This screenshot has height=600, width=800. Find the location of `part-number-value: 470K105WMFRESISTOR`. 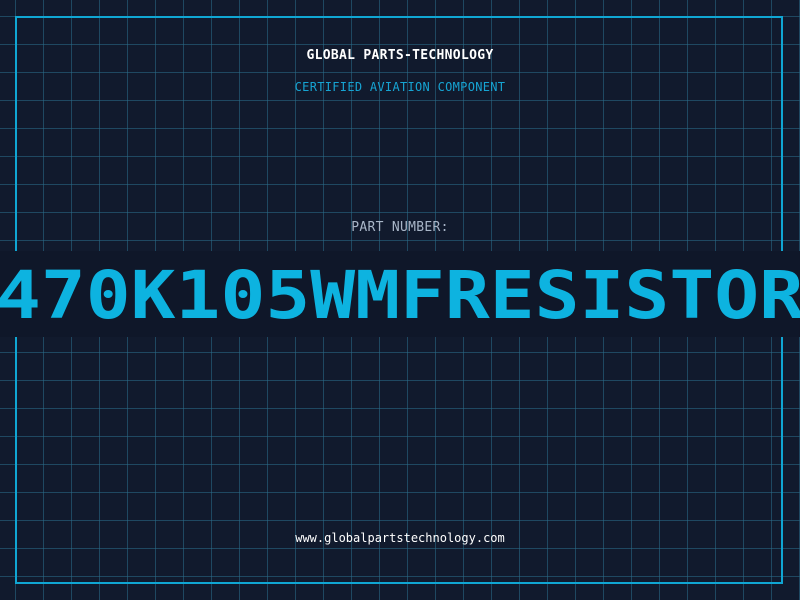

part-number-value: 470K105WMFRESISTOR is located at coordinates (400, 295).